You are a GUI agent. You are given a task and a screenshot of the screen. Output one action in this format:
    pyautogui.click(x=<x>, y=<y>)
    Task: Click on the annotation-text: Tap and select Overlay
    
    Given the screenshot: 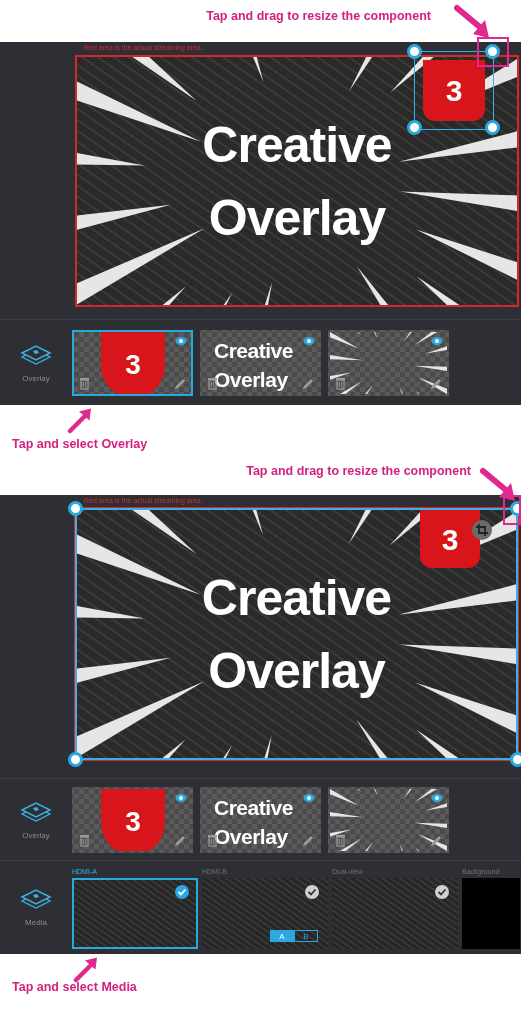 What is the action you would take?
    pyautogui.click(x=80, y=445)
    